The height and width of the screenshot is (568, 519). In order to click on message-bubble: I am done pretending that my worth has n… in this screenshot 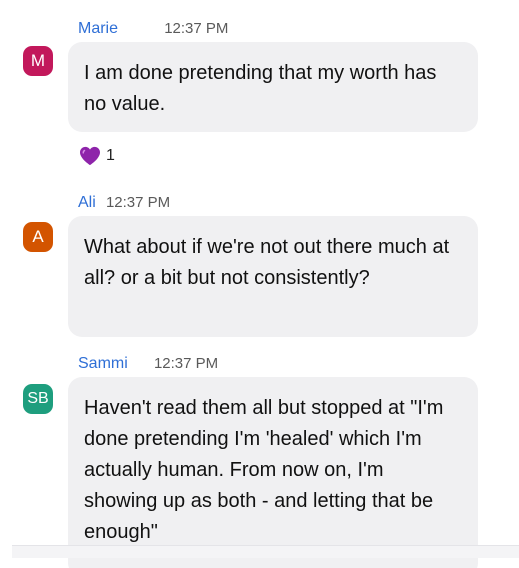, I will do `click(273, 87)`.